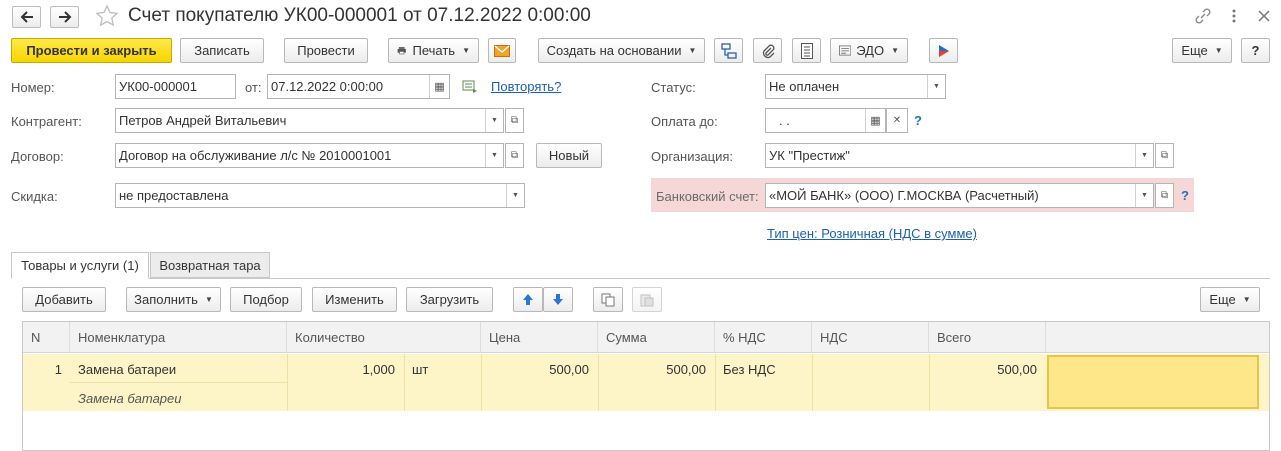 The width and height of the screenshot is (1281, 451). What do you see at coordinates (569, 155) in the screenshot?
I see `new-contract-button: Новый` at bounding box center [569, 155].